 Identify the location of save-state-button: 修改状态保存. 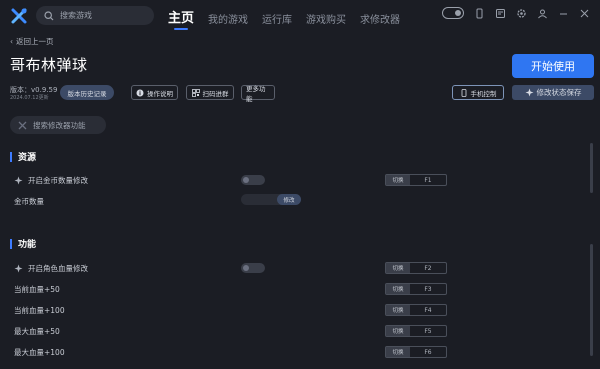
(553, 92).